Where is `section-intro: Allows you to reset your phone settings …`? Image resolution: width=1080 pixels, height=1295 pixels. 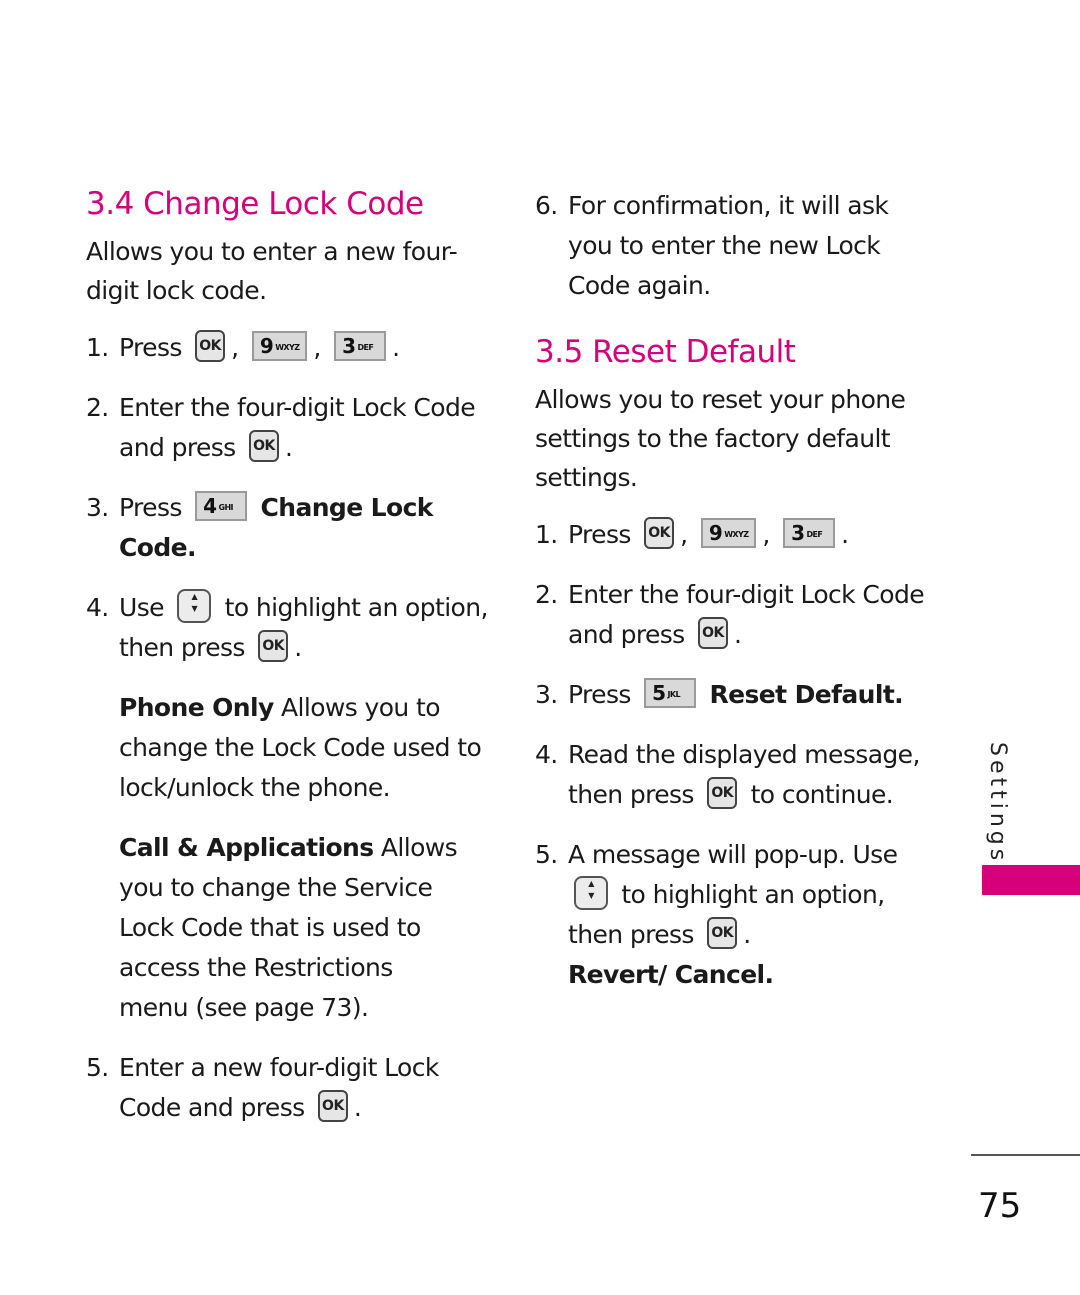
section-intro: Allows you to reset your phone settings … is located at coordinates (720, 438).